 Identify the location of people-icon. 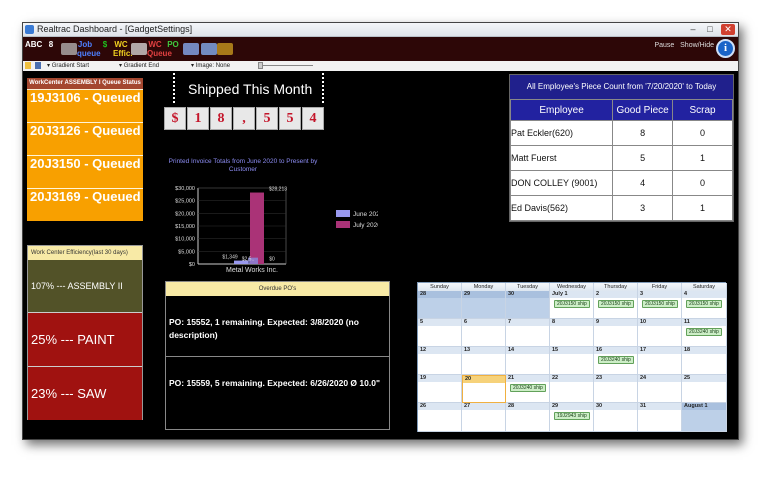
(209, 49).